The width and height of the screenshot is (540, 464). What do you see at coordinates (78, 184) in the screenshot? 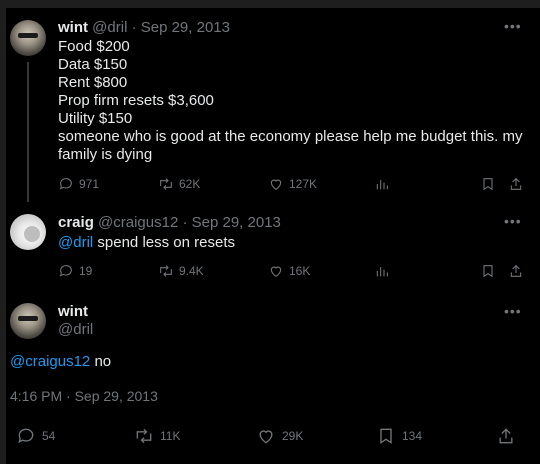
I see `reply-button: 971` at bounding box center [78, 184].